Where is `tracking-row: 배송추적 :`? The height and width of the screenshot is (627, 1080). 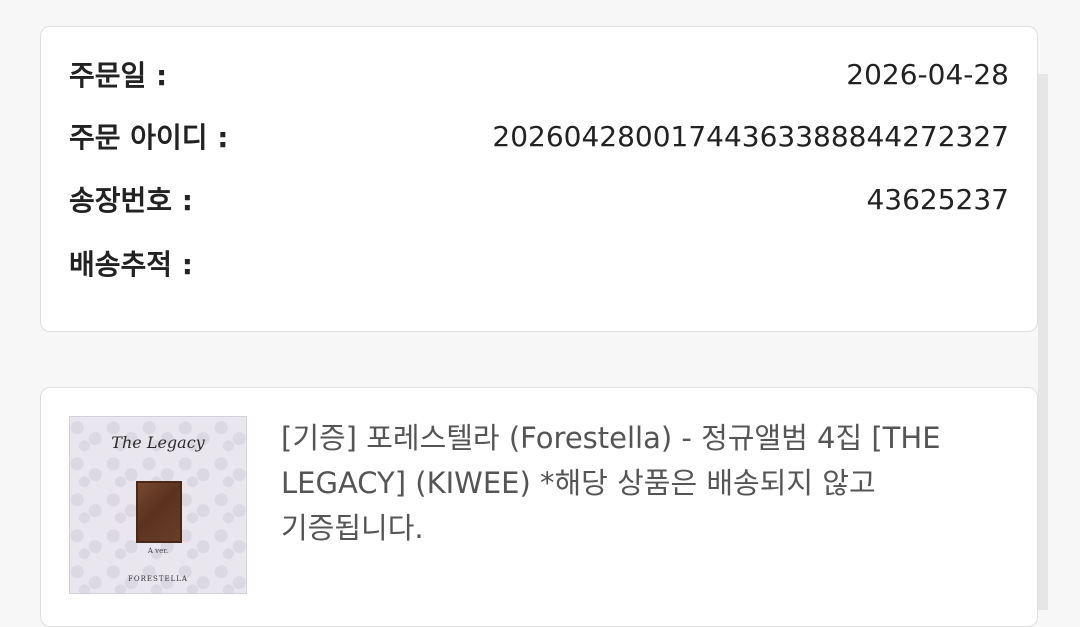 tracking-row: 배송추적 : is located at coordinates (539, 263).